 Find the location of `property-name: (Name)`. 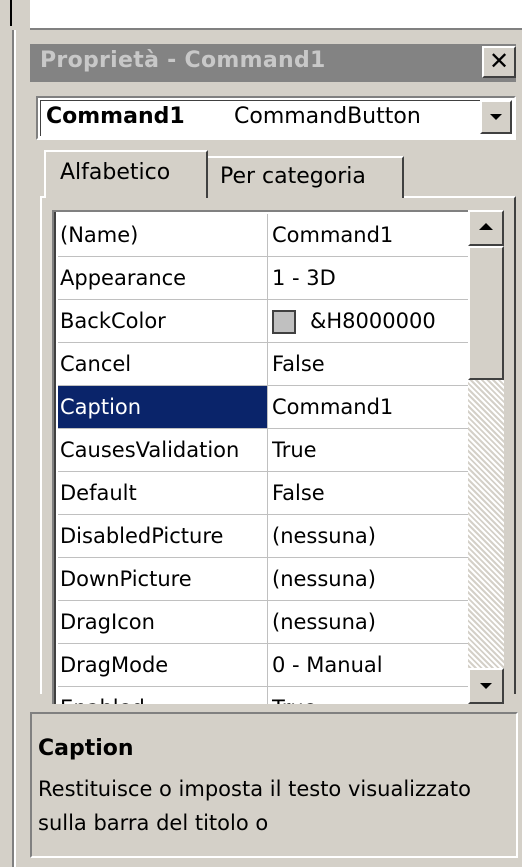

property-name: (Name) is located at coordinates (163, 235).